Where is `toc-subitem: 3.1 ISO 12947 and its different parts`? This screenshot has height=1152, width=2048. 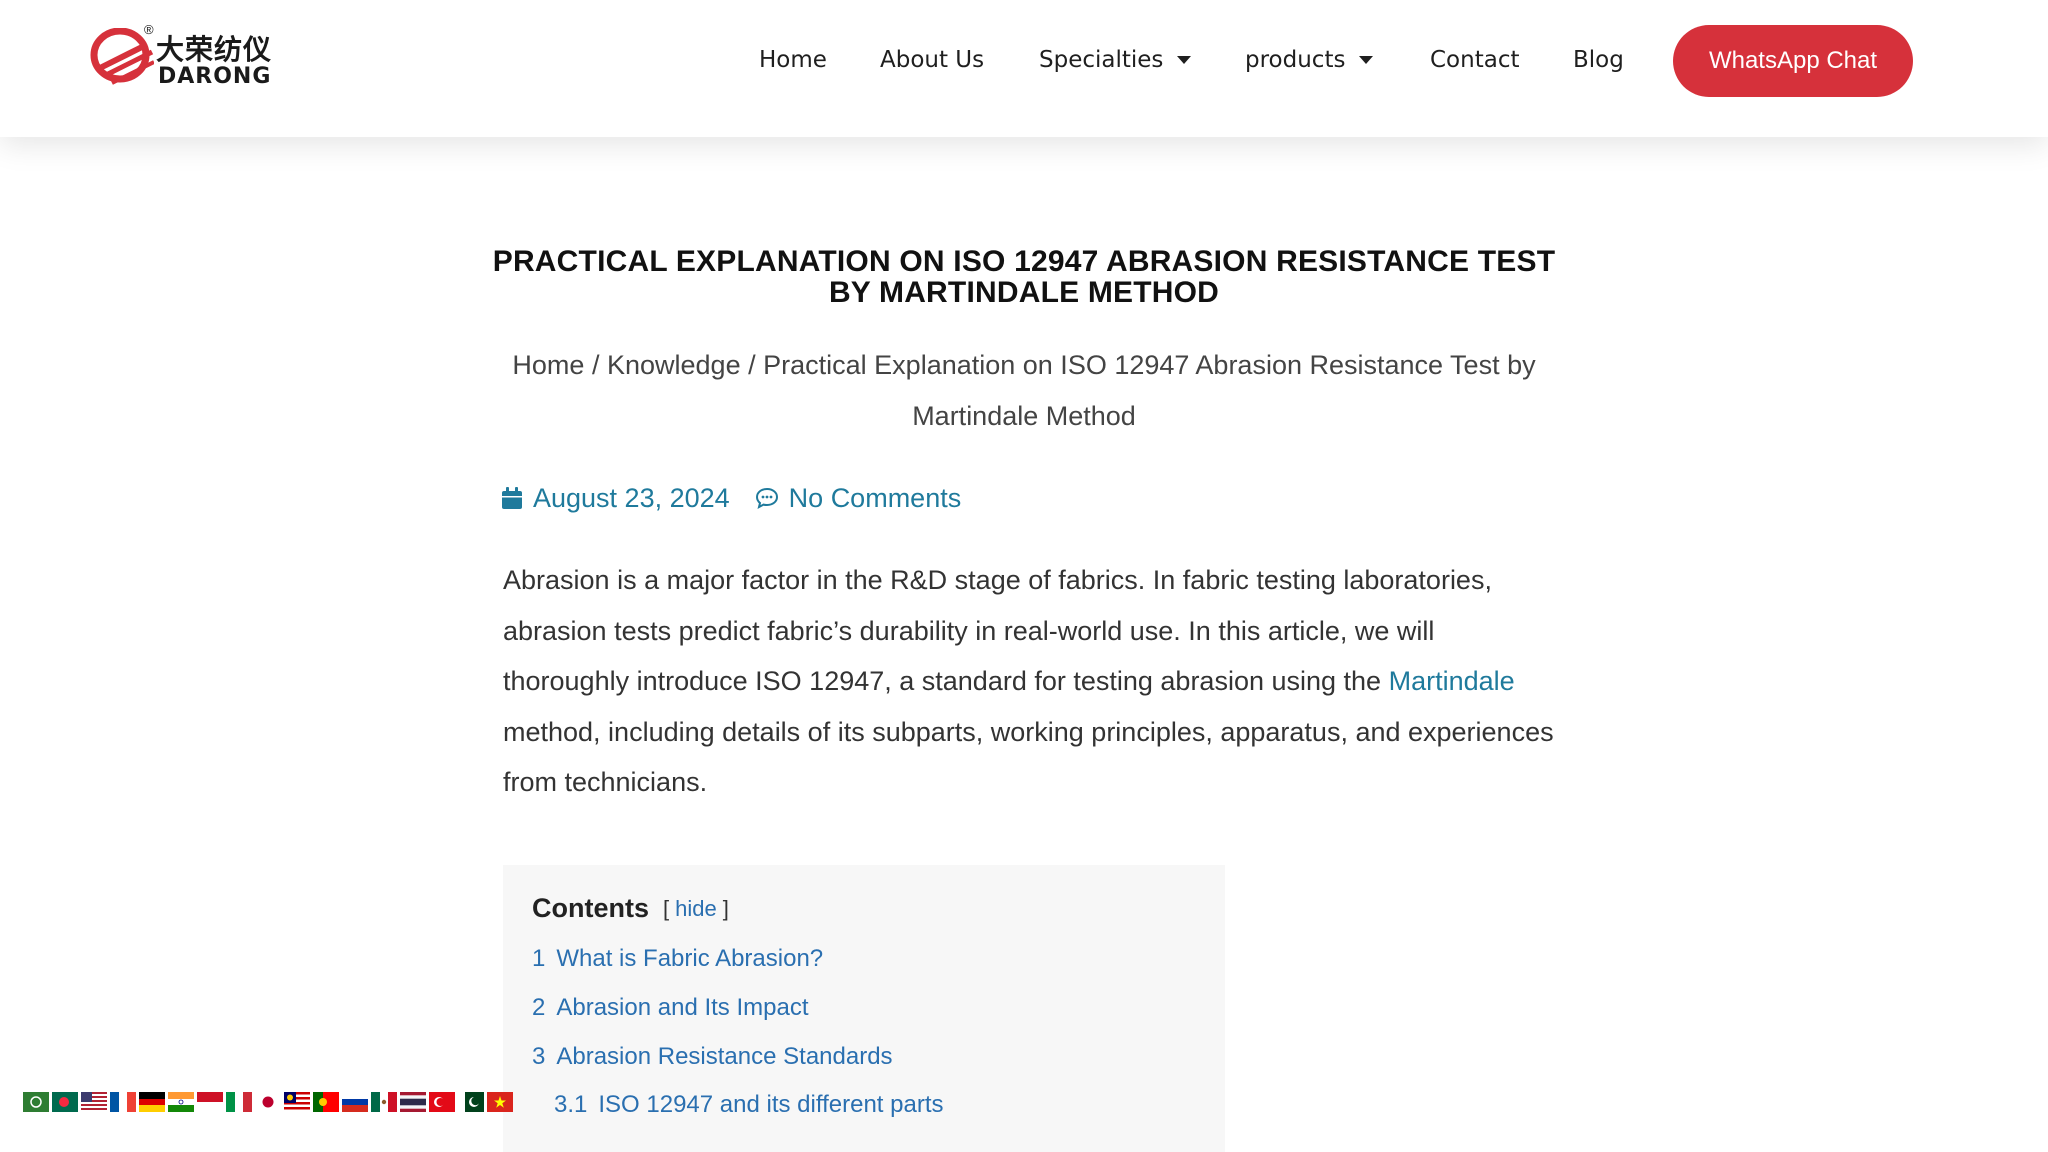
toc-subitem: 3.1 ISO 12947 and its different parts is located at coordinates (748, 1105).